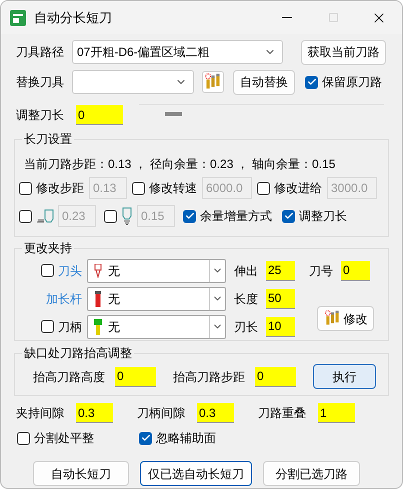 The height and width of the screenshot is (489, 403). What do you see at coordinates (64, 438) in the screenshot?
I see `label: 分割处平整` at bounding box center [64, 438].